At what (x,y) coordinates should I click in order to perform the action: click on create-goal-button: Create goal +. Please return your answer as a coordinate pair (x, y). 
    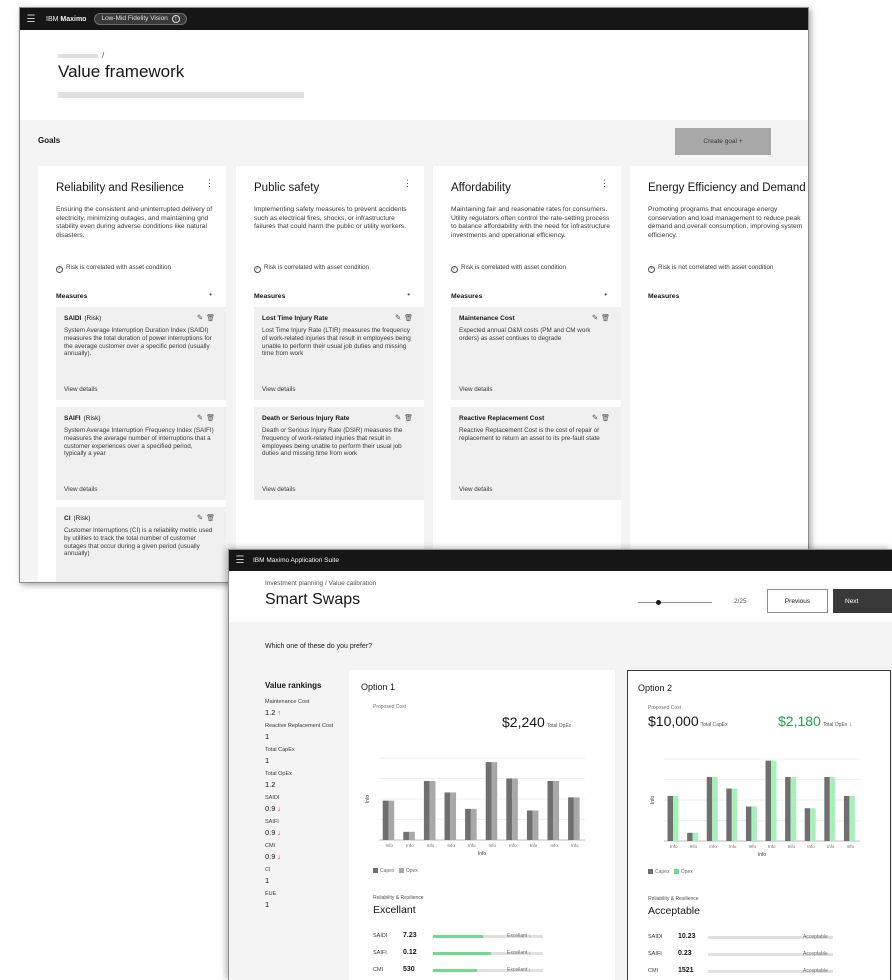
    Looking at the image, I should click on (723, 141).